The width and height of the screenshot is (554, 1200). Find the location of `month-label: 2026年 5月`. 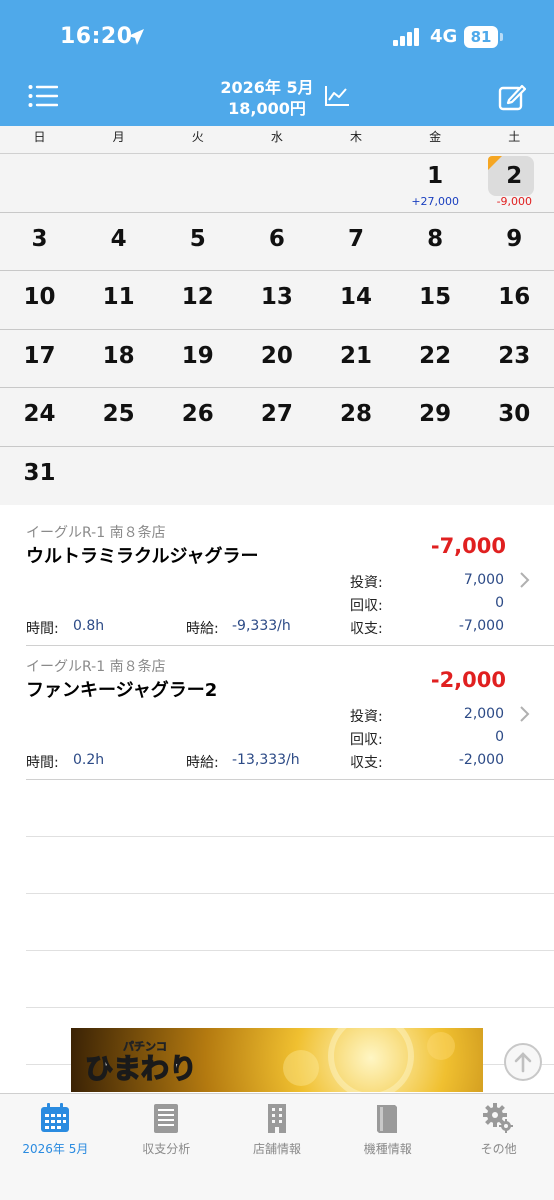

month-label: 2026年 5月 is located at coordinates (267, 87).